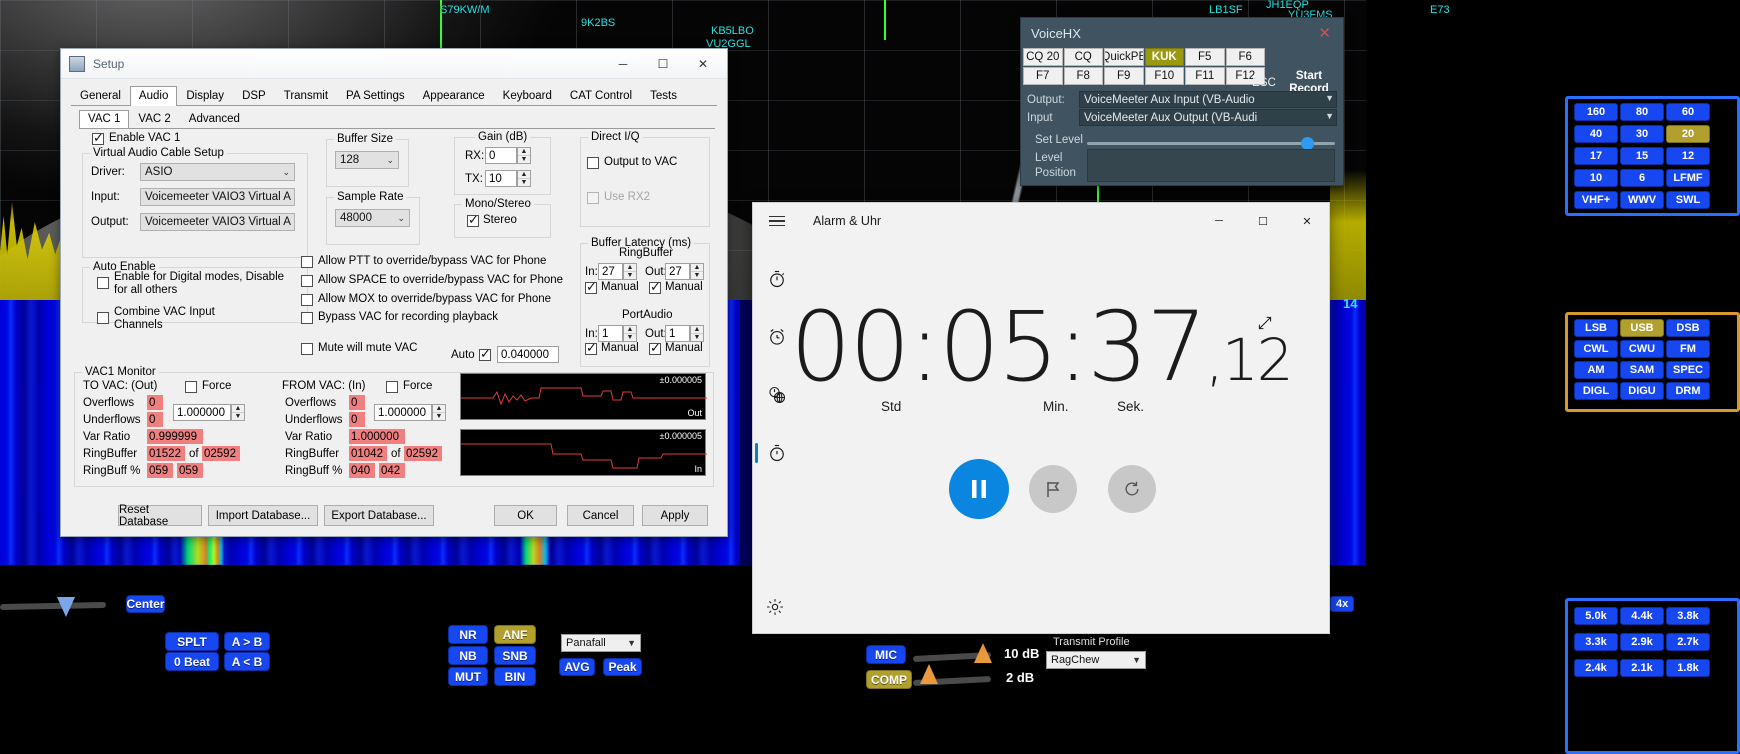  What do you see at coordinates (601, 96) in the screenshot?
I see `tab-cat-control: CAT Control` at bounding box center [601, 96].